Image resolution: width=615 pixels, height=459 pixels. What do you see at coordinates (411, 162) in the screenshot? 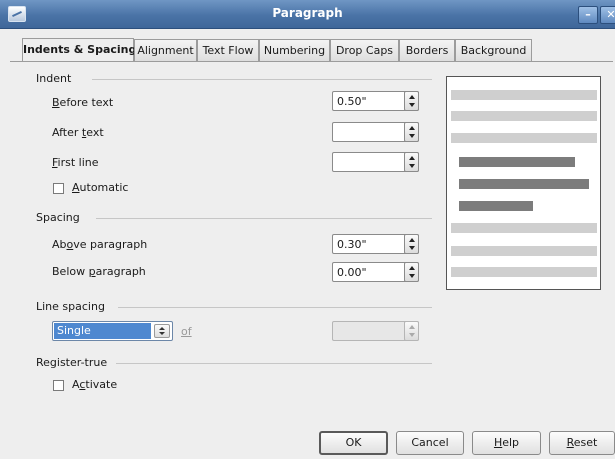
I see `first-line-spin-buttons` at bounding box center [411, 162].